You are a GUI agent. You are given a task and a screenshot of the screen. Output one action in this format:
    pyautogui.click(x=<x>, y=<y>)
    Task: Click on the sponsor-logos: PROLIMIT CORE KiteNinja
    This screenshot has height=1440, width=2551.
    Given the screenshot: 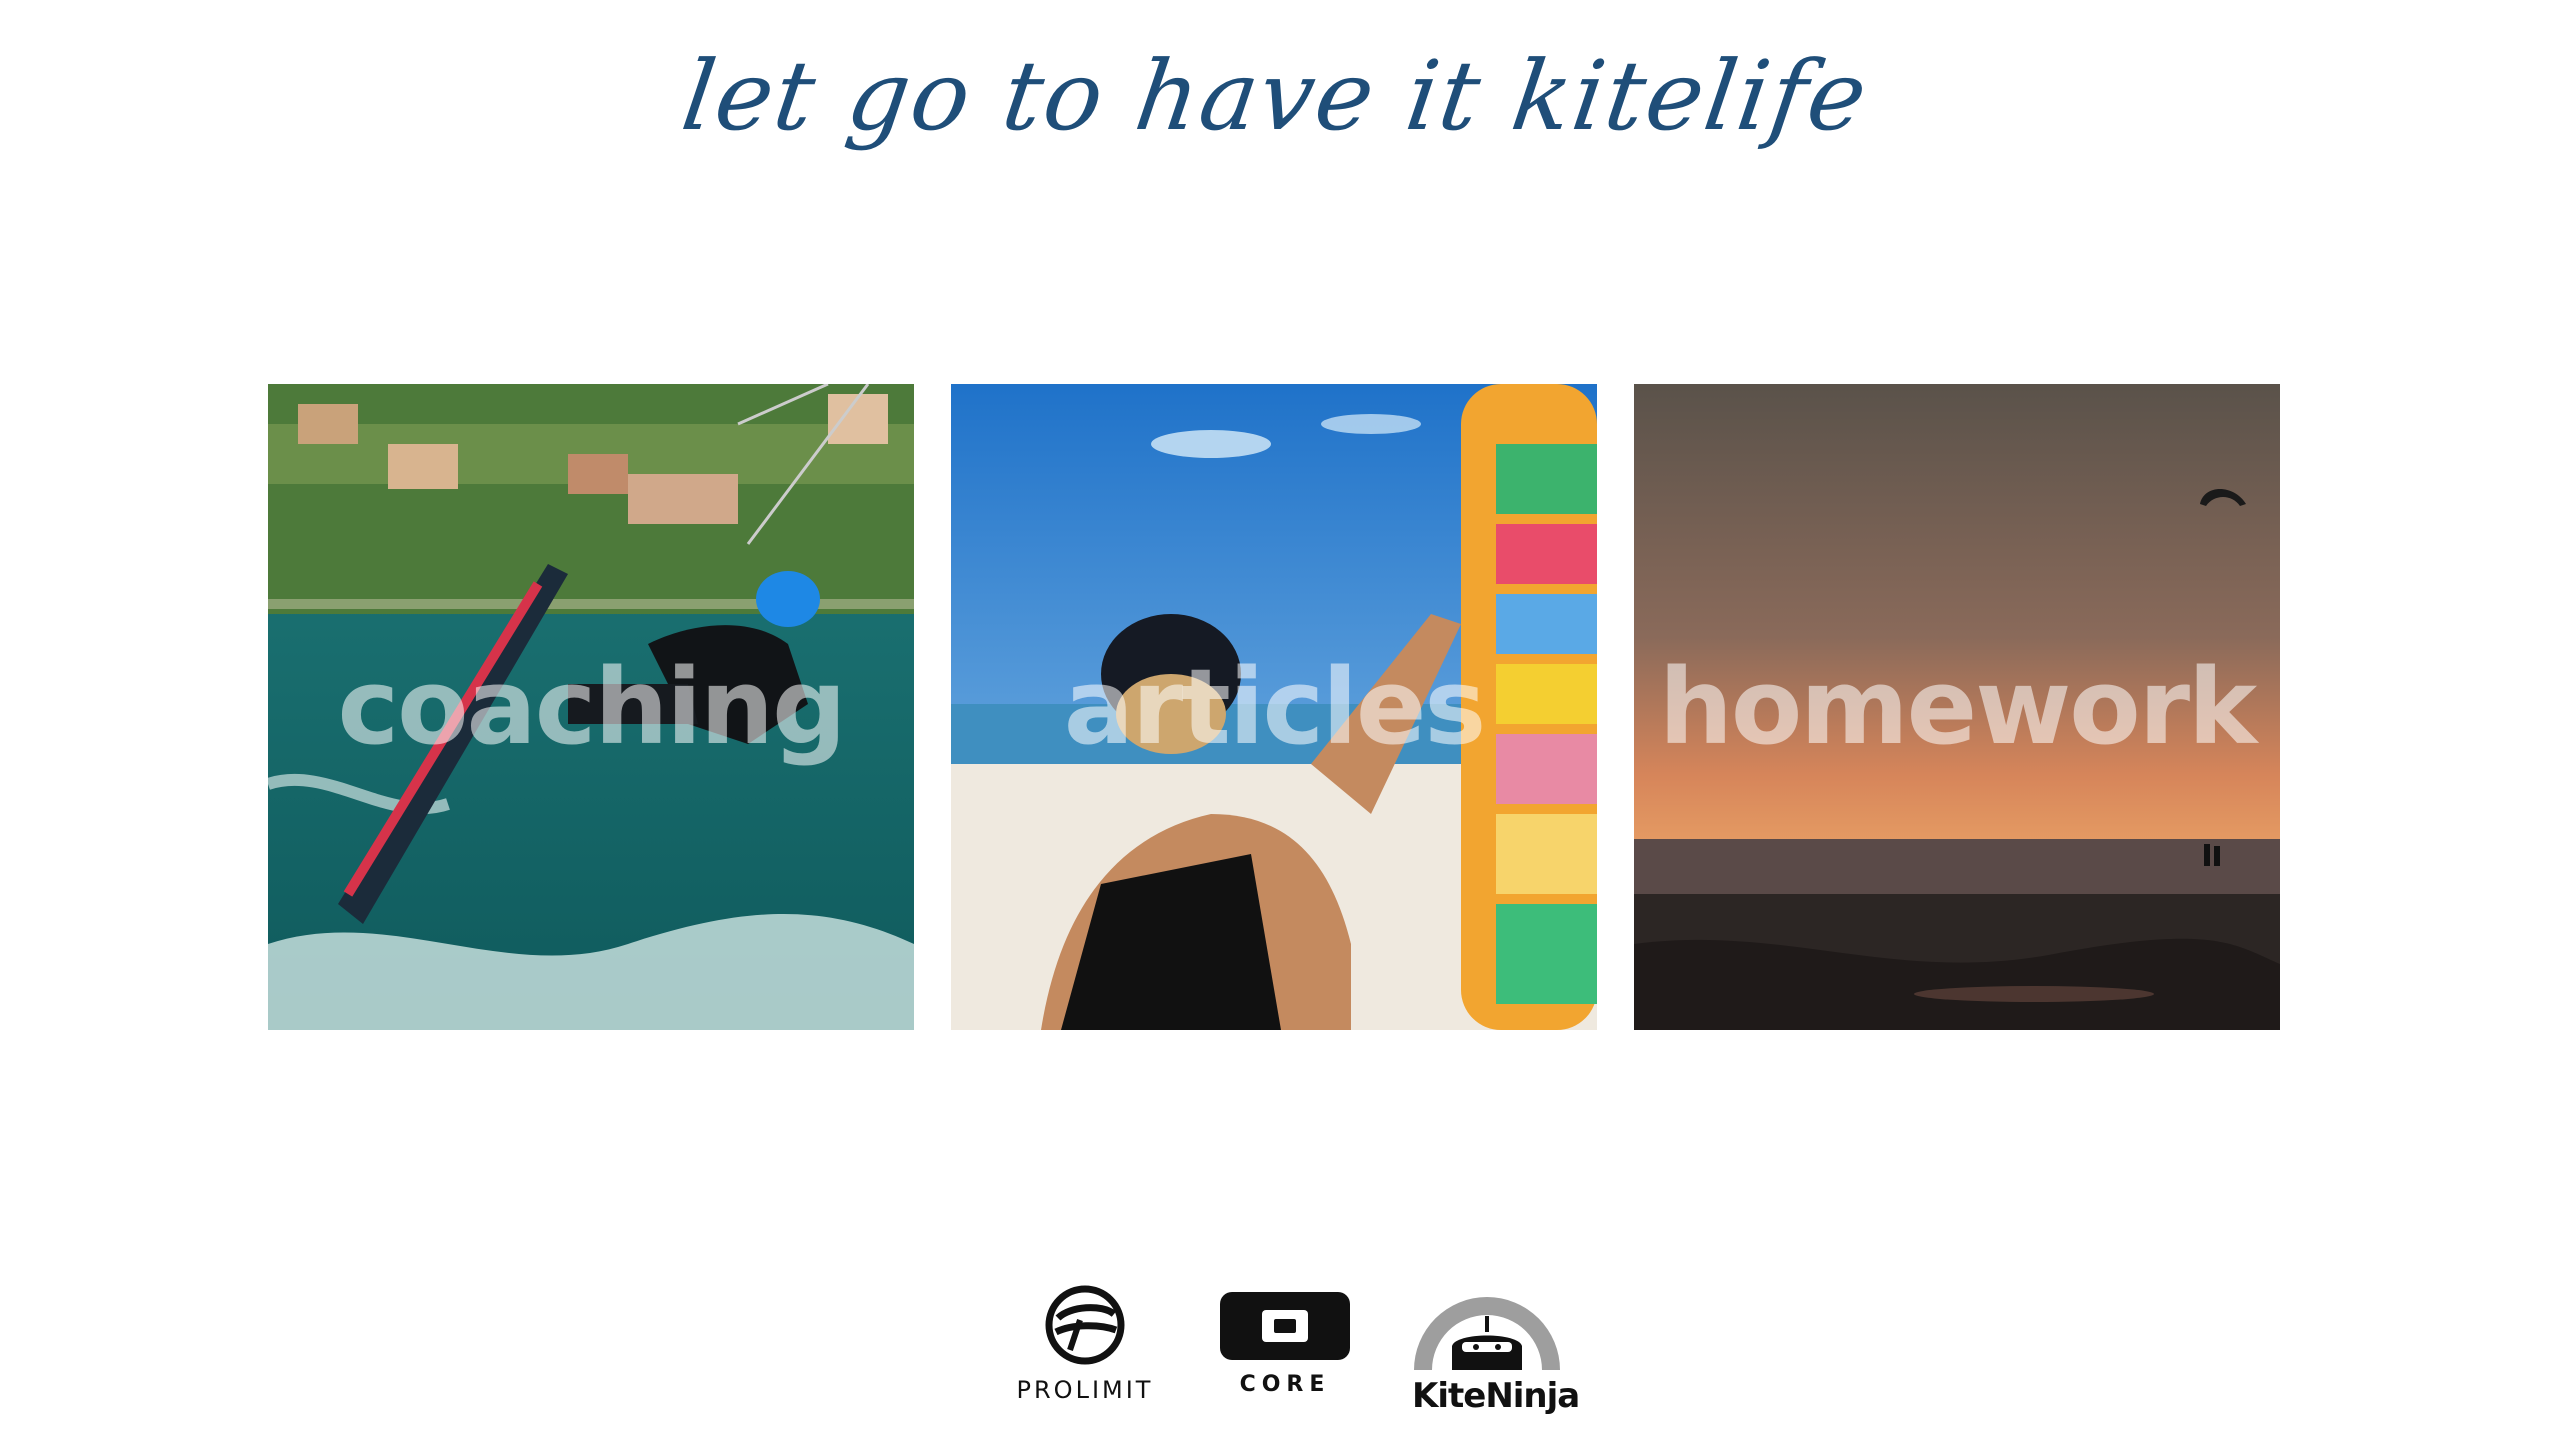 What is the action you would take?
    pyautogui.click(x=1275, y=1355)
    